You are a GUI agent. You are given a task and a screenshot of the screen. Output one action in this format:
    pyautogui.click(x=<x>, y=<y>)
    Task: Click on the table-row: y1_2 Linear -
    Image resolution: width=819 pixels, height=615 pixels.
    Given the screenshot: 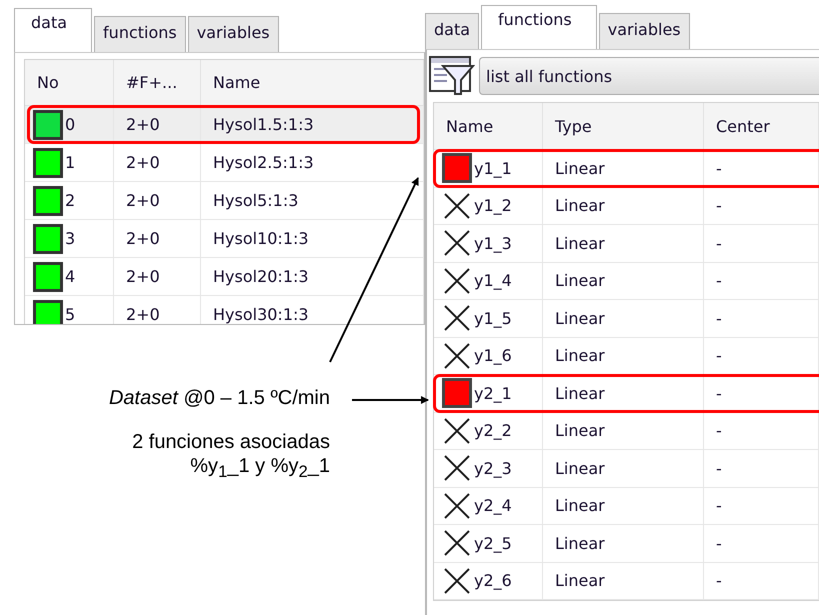 What is the action you would take?
    pyautogui.click(x=626, y=206)
    